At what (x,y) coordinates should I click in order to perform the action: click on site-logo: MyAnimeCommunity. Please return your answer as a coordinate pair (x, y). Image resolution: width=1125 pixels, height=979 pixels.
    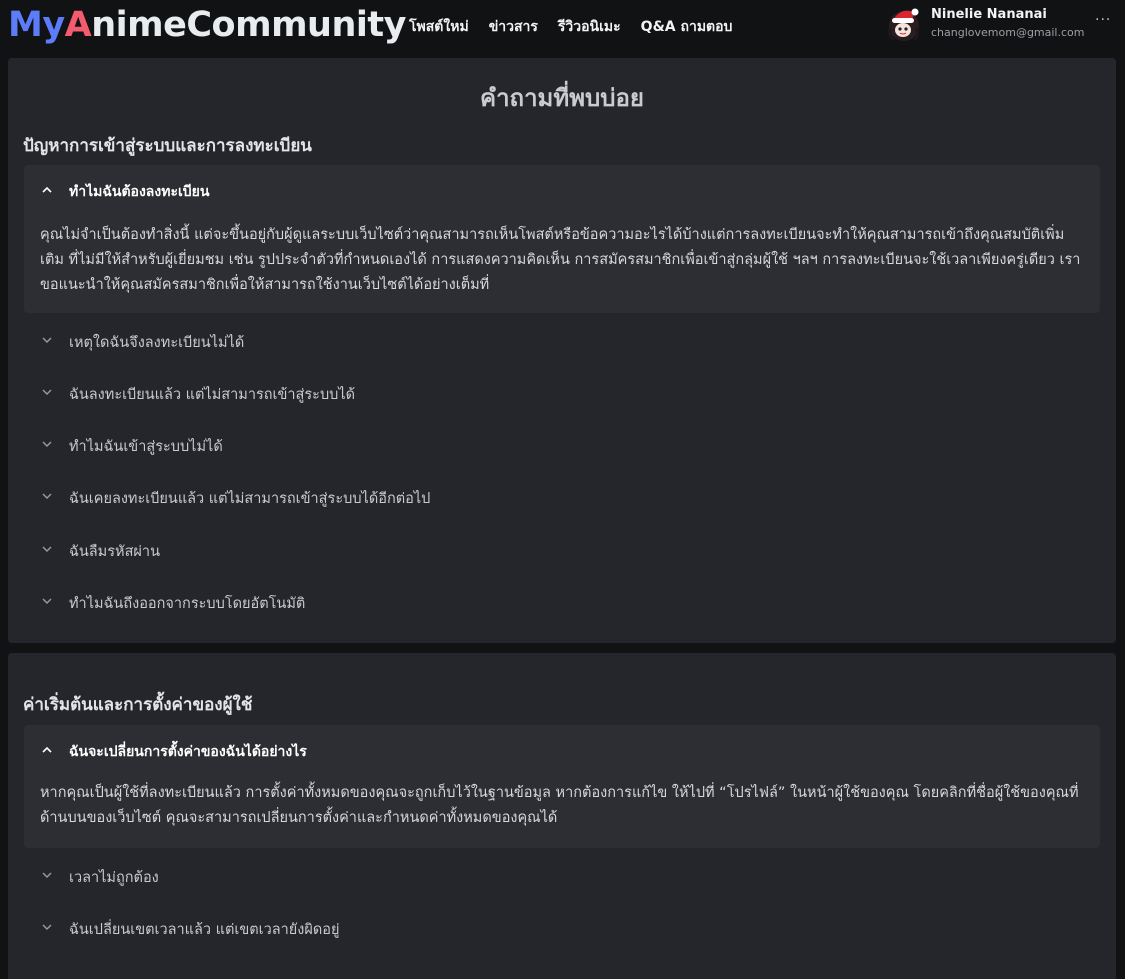
    Looking at the image, I should click on (207, 25).